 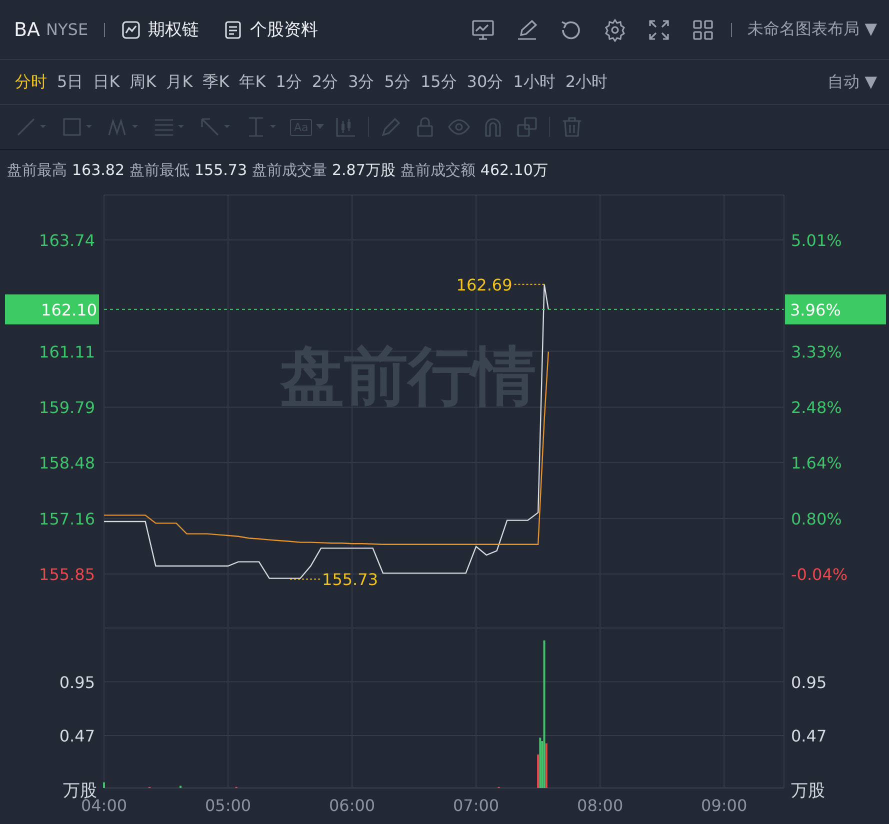 I want to click on period-tab: 月K, so click(x=179, y=82).